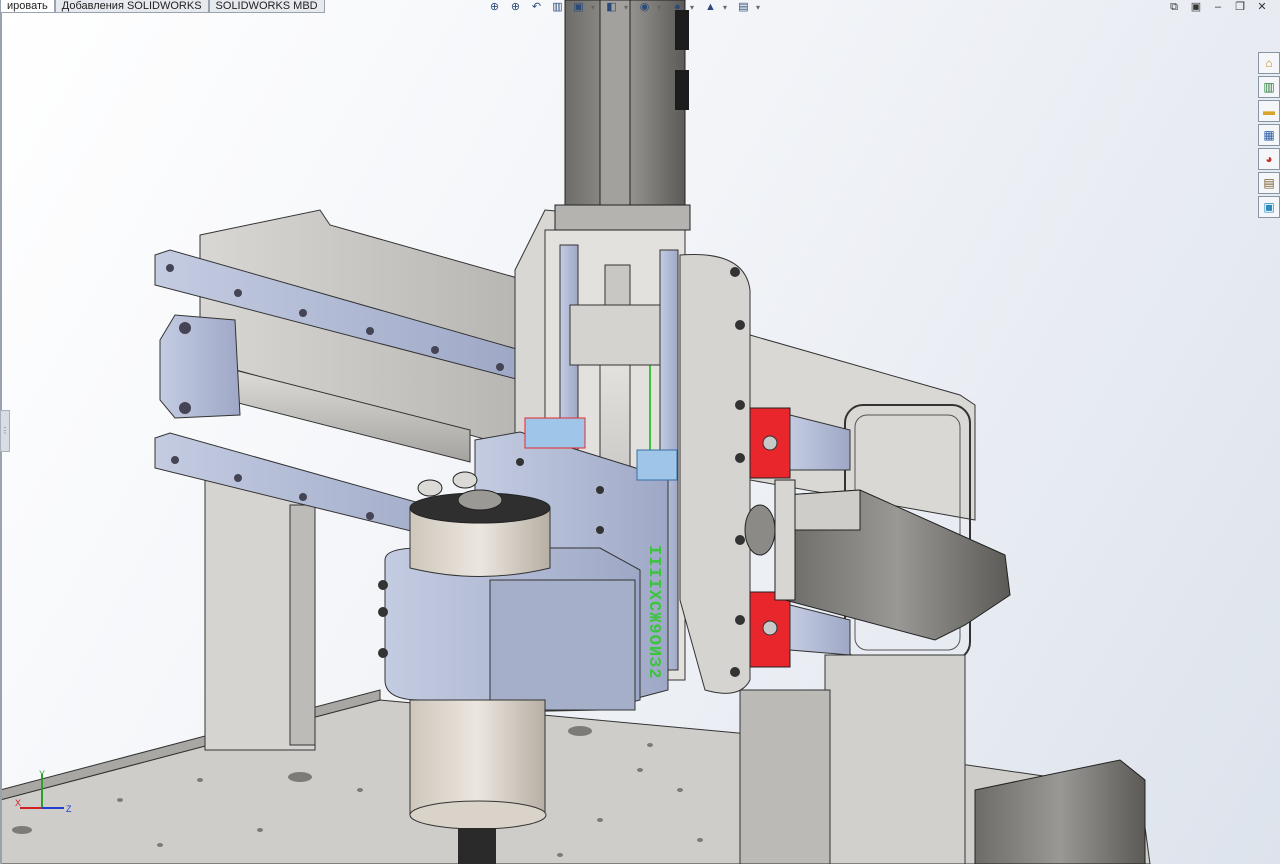  What do you see at coordinates (557, 7) in the screenshot?
I see `section-view-icon: ▥` at bounding box center [557, 7].